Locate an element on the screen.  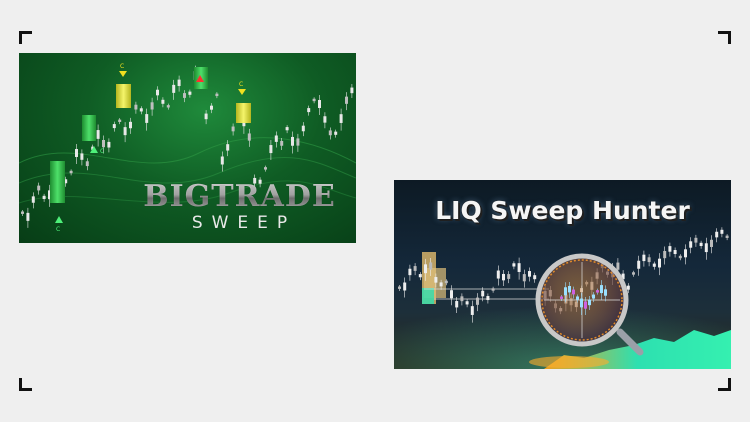
corner-bracket-top-left is located at coordinates (25, 37).